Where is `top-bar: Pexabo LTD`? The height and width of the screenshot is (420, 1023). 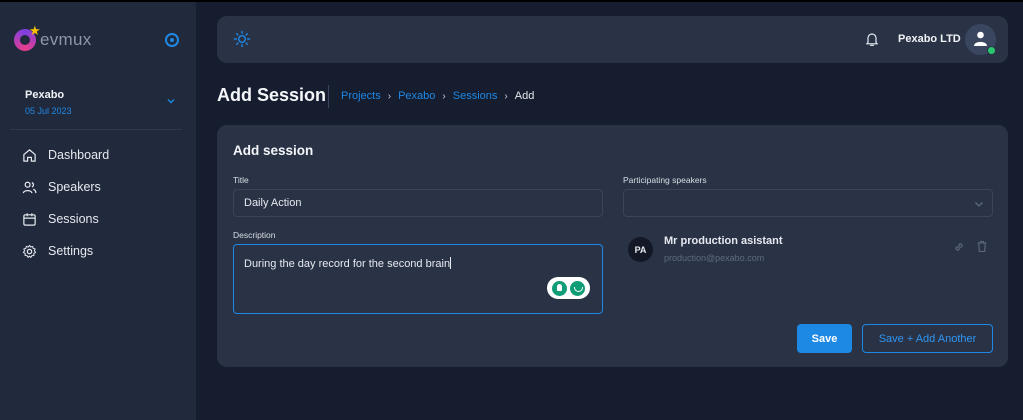
top-bar: Pexabo LTD is located at coordinates (612, 39).